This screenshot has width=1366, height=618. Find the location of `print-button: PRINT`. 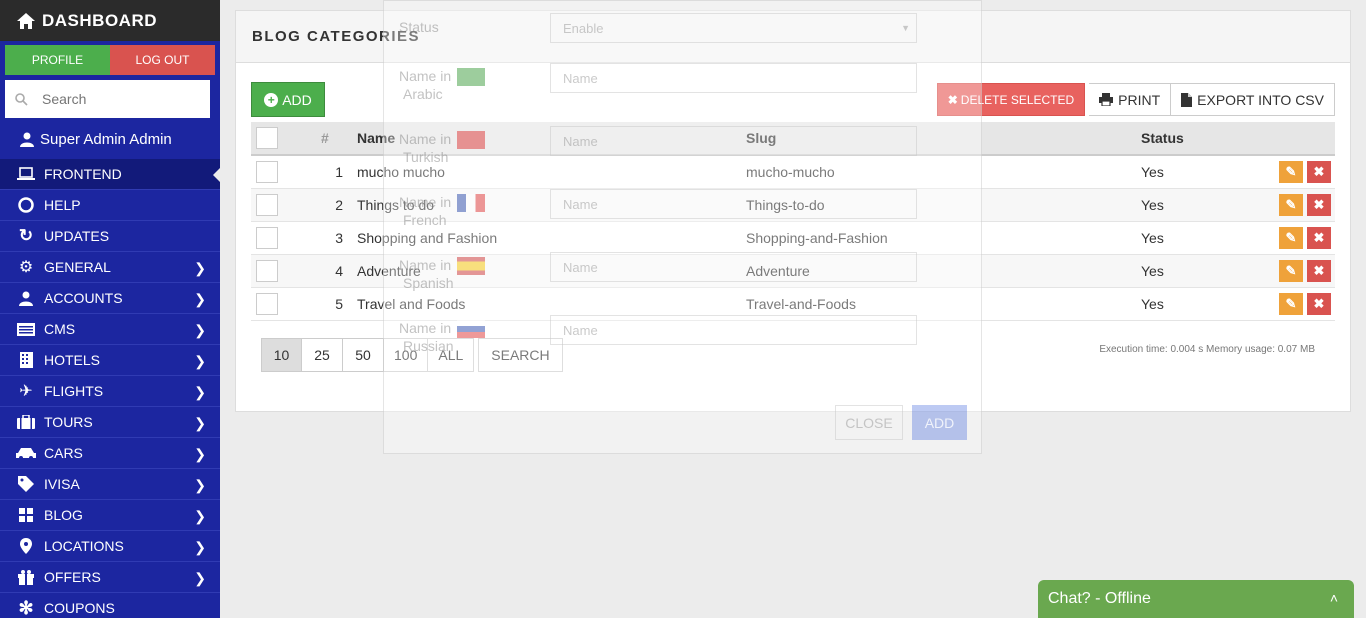

print-button: PRINT is located at coordinates (1130, 99).